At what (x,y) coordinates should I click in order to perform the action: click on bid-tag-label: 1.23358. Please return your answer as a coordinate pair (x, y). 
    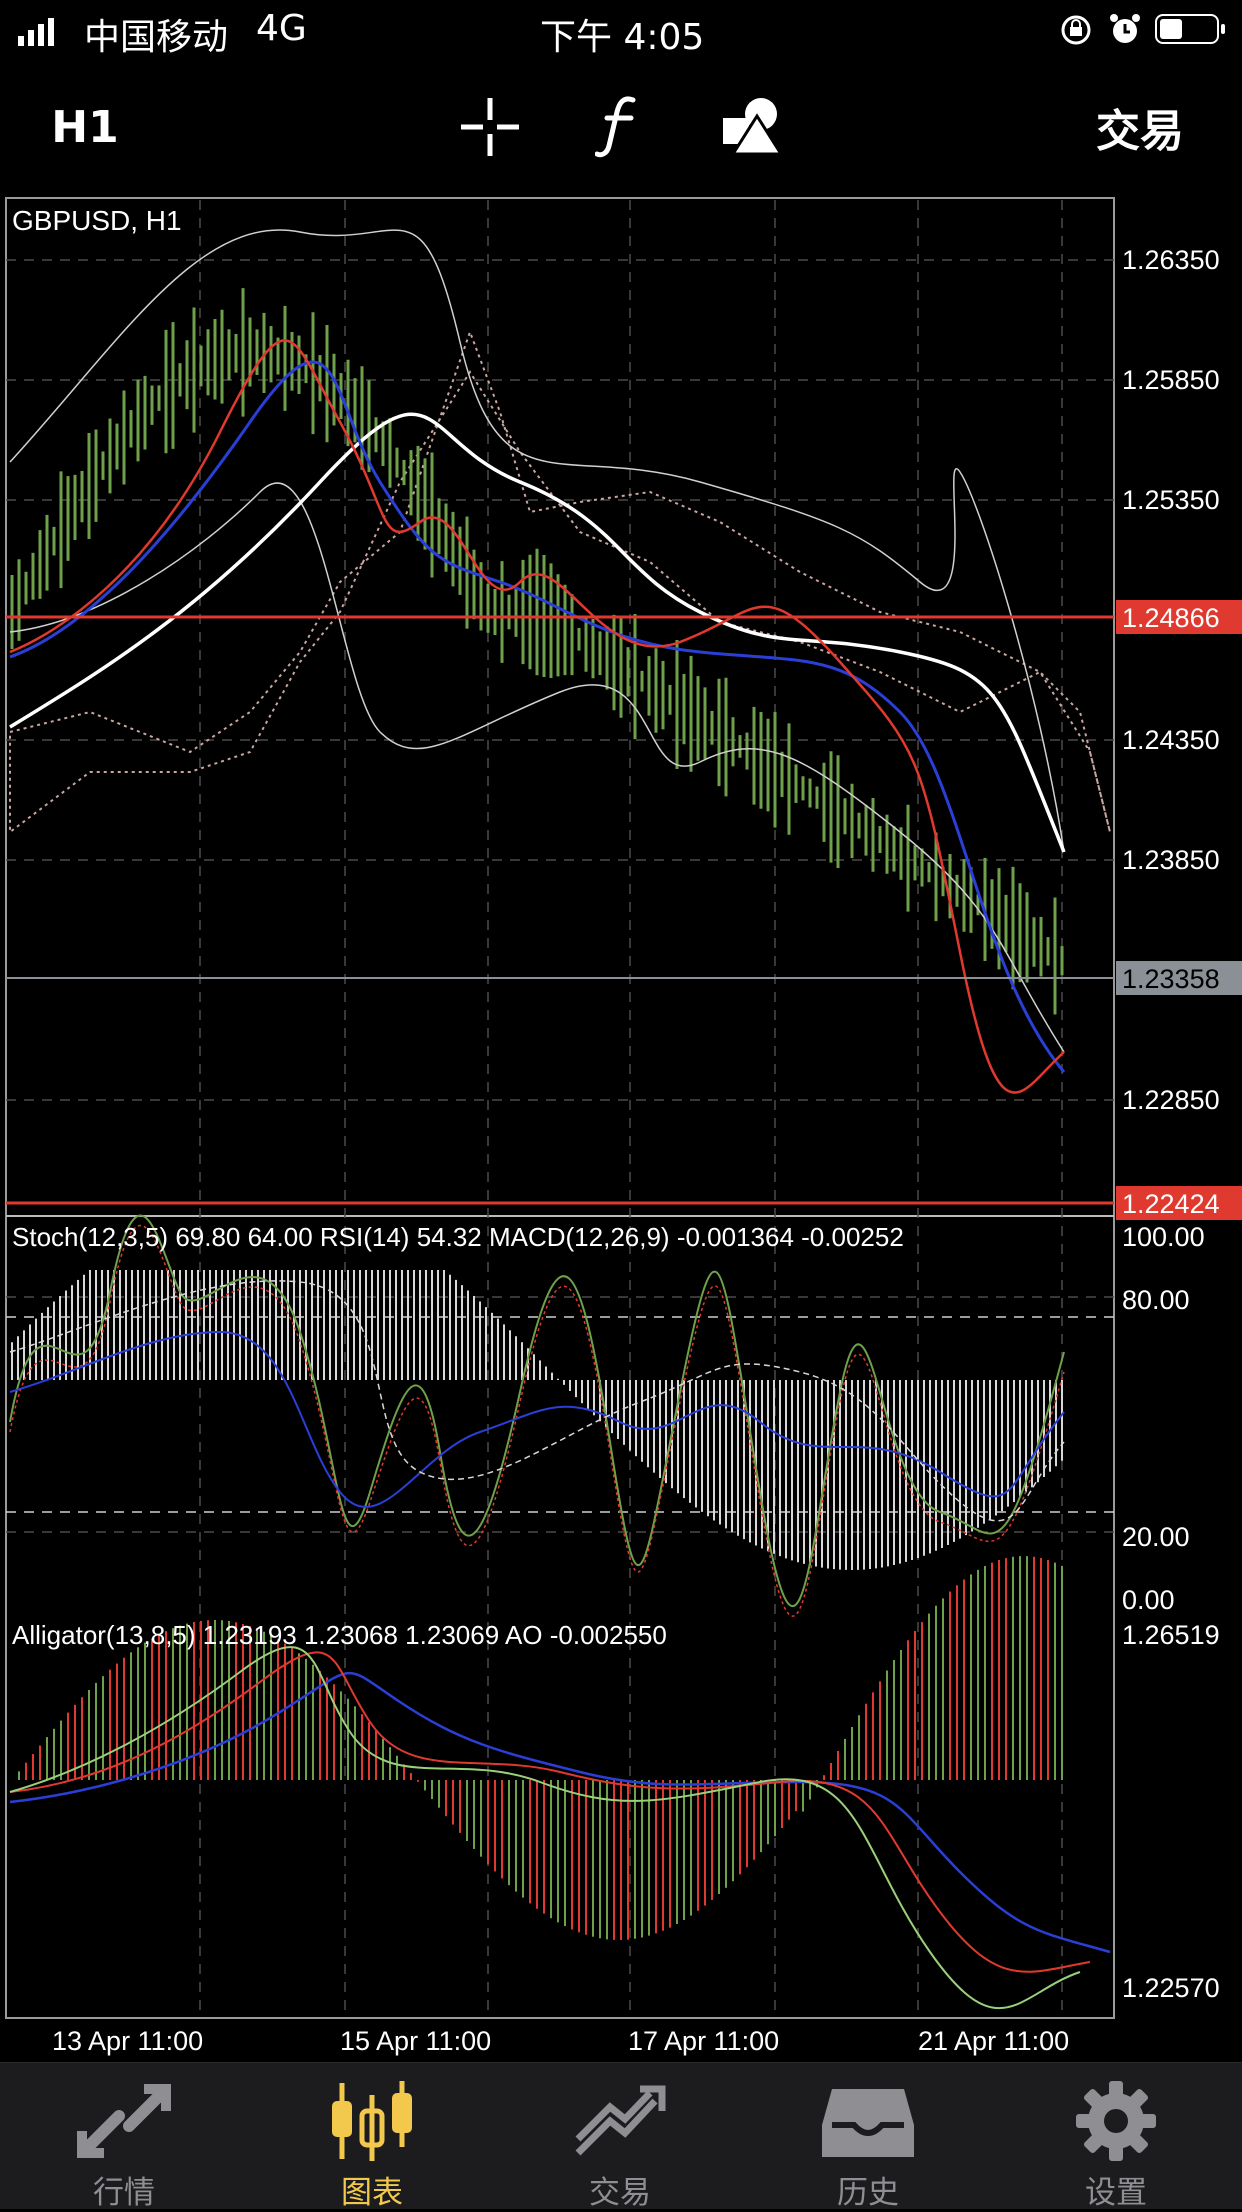
    Looking at the image, I should click on (1171, 979).